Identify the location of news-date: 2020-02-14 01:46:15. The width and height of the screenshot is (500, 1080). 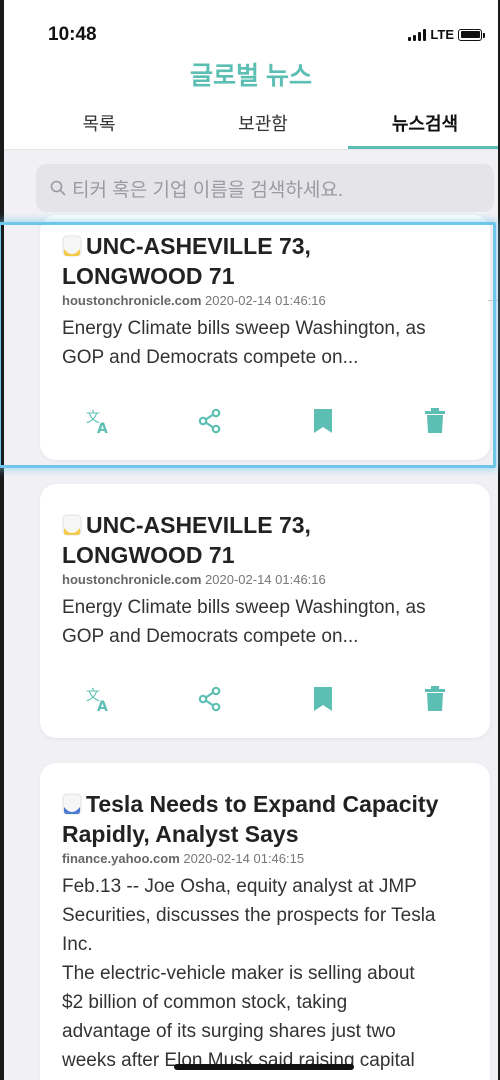
(244, 858).